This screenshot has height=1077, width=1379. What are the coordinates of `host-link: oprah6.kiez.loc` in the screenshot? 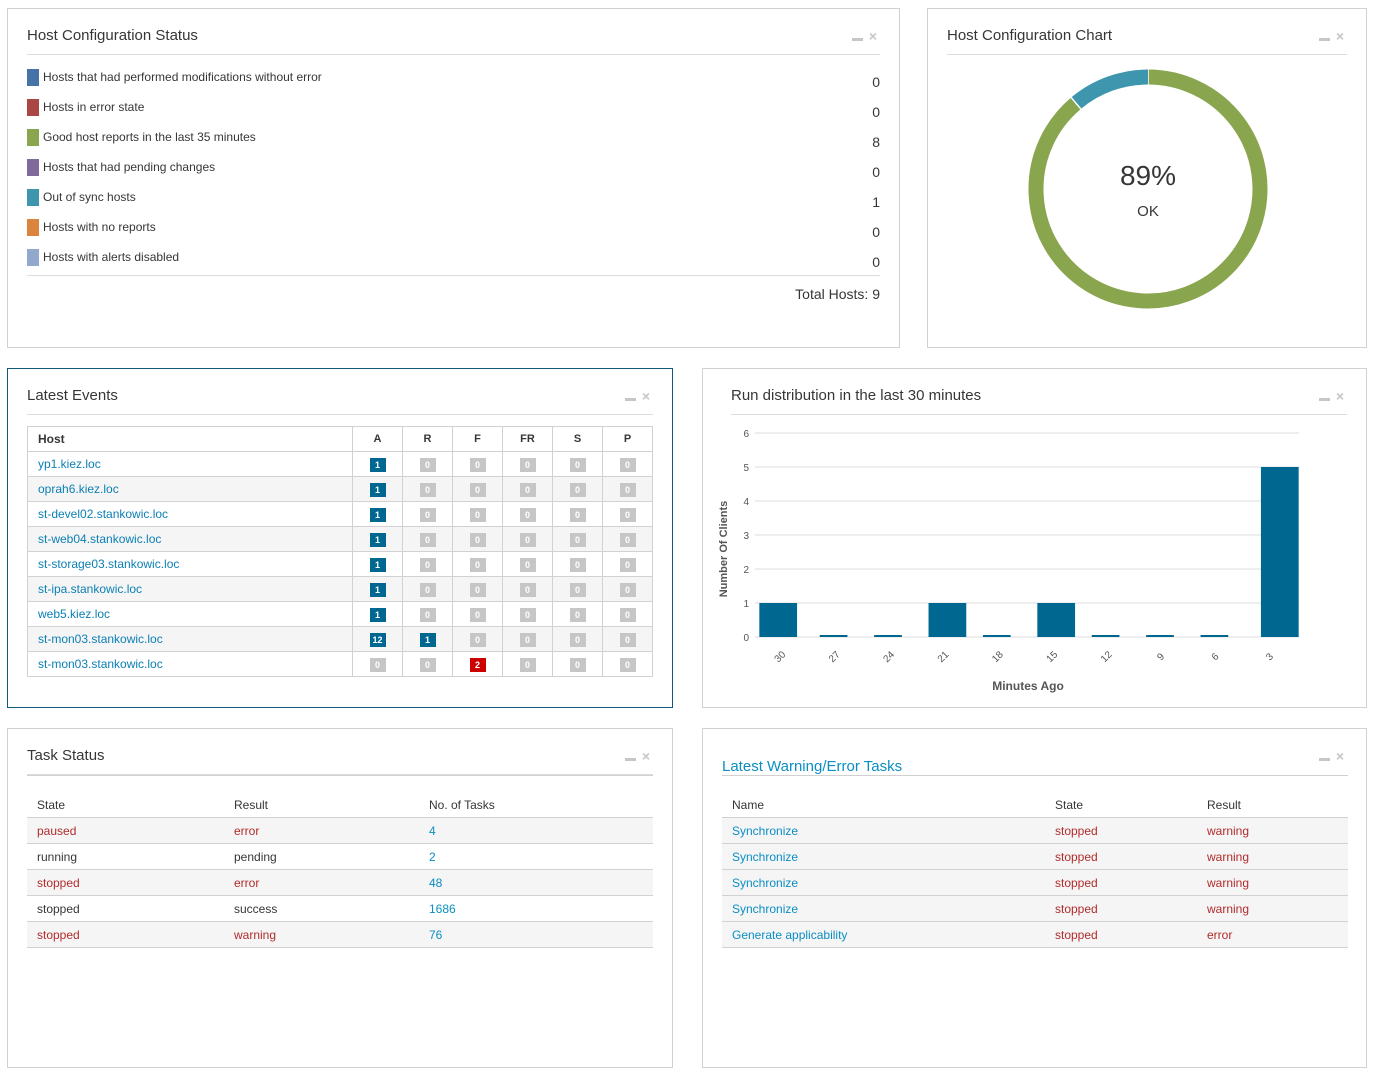 It's located at (190, 489).